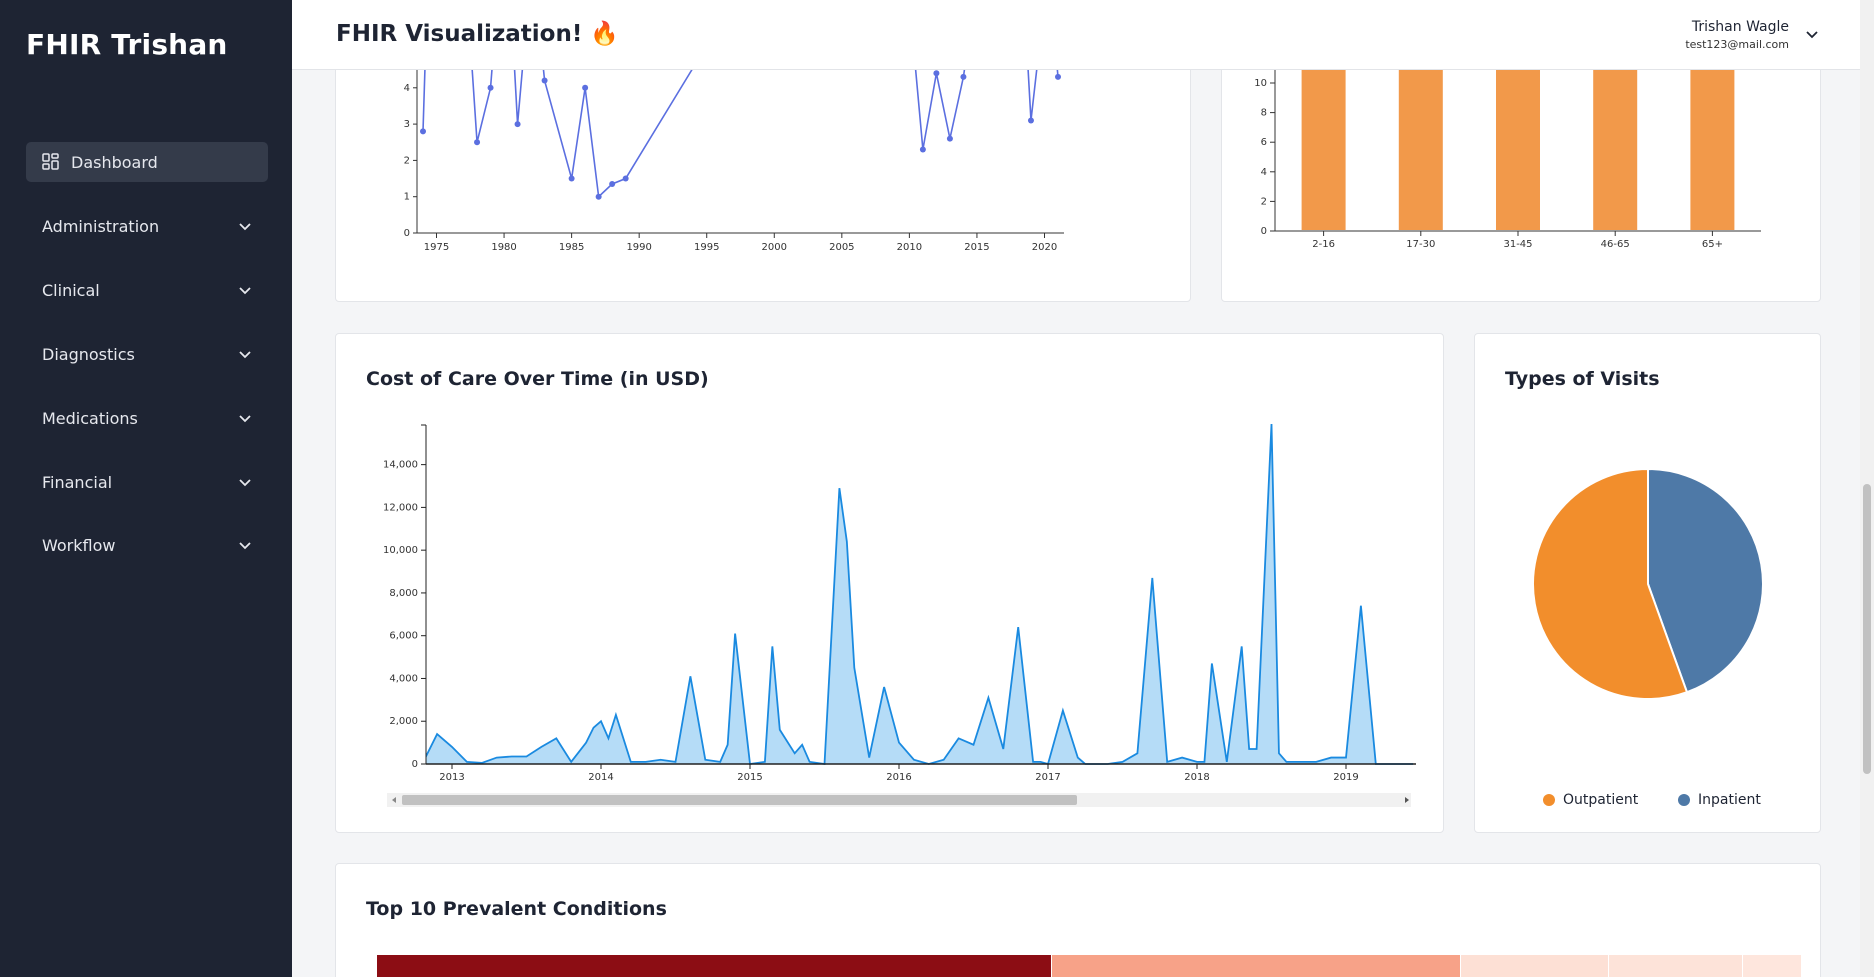 The image size is (1874, 977). I want to click on sidebar-item-medications: Medications, so click(147, 418).